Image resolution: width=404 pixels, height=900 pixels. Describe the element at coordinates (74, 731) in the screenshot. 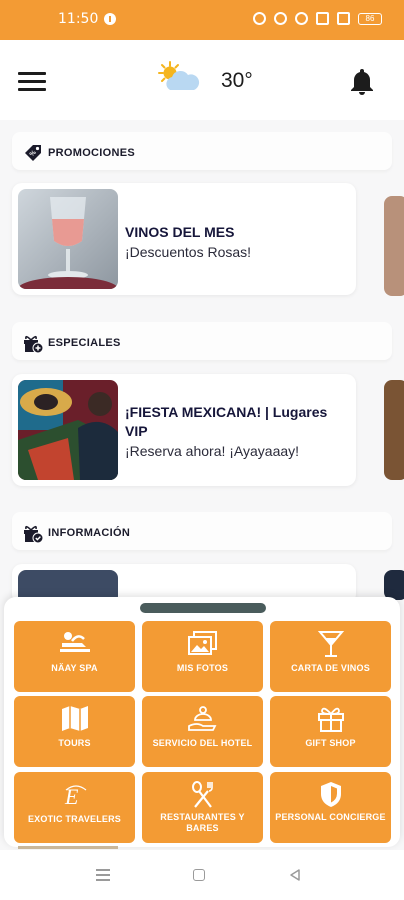

I see `tile-tours: TOURS` at that location.